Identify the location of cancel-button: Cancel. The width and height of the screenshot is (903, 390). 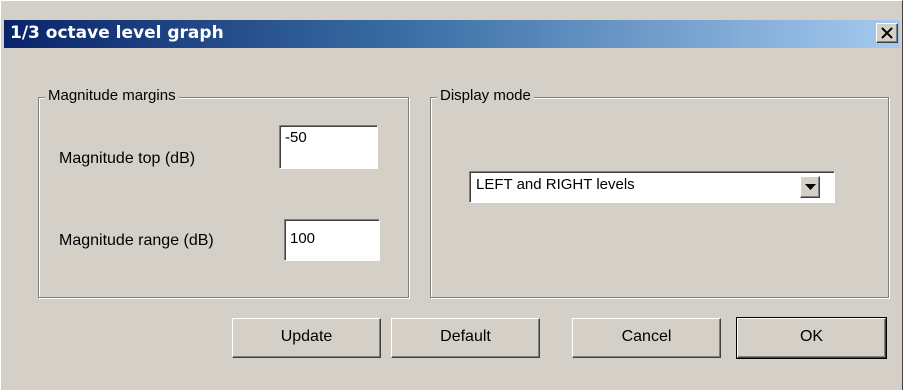
(646, 338).